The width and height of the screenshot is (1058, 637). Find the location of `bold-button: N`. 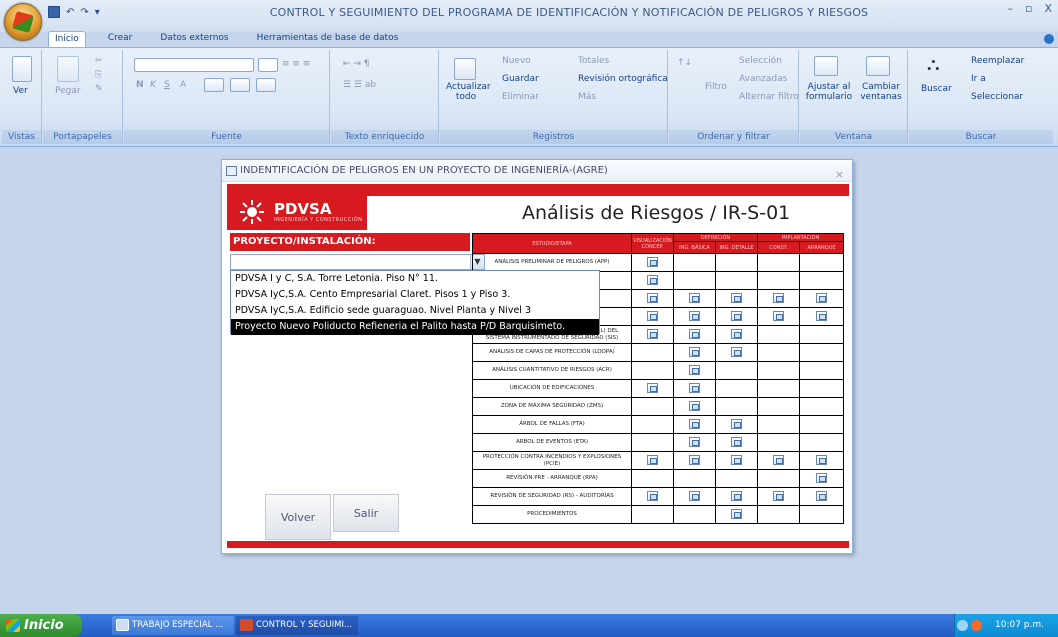

bold-button: N is located at coordinates (140, 85).